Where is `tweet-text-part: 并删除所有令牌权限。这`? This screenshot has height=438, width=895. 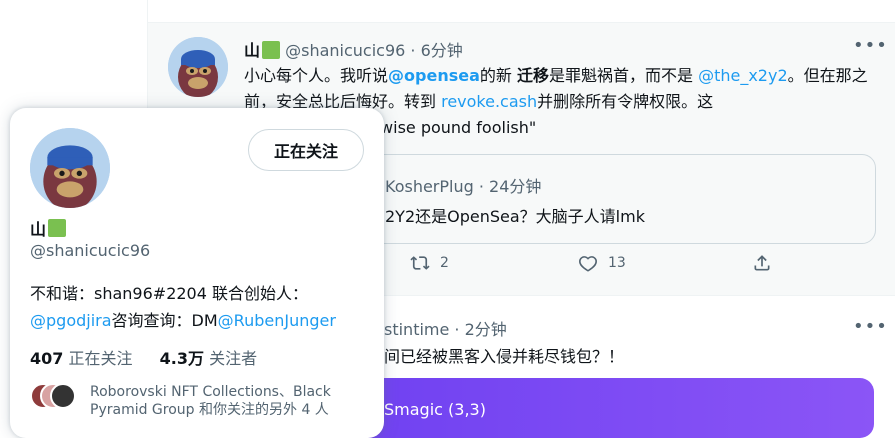
tweet-text-part: 并删除所有令牌权限。这 is located at coordinates (625, 101).